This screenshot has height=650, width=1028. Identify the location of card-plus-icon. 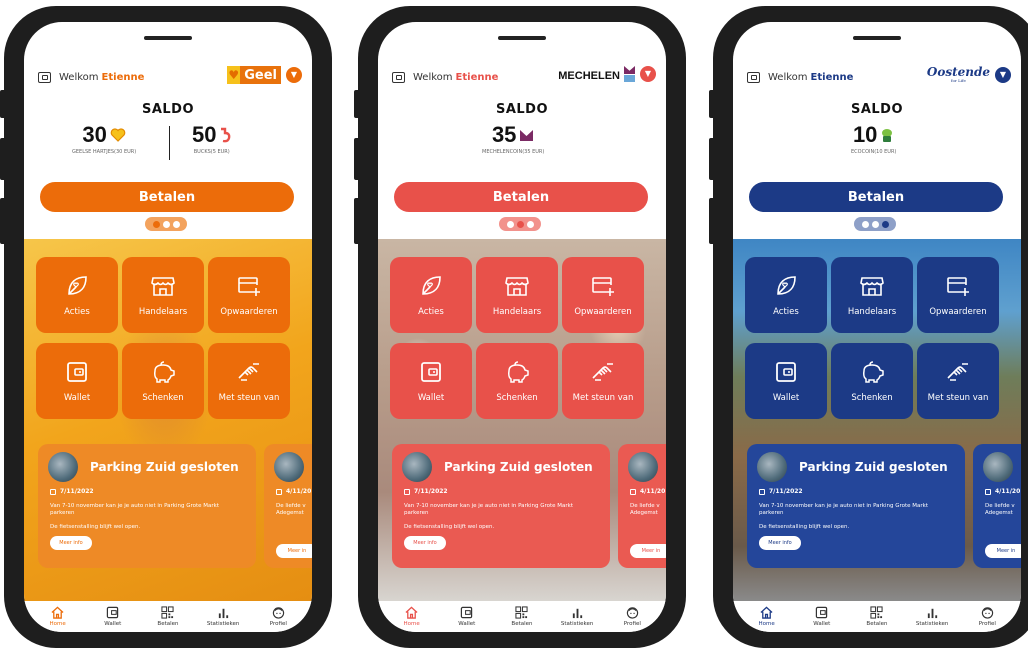
(958, 286).